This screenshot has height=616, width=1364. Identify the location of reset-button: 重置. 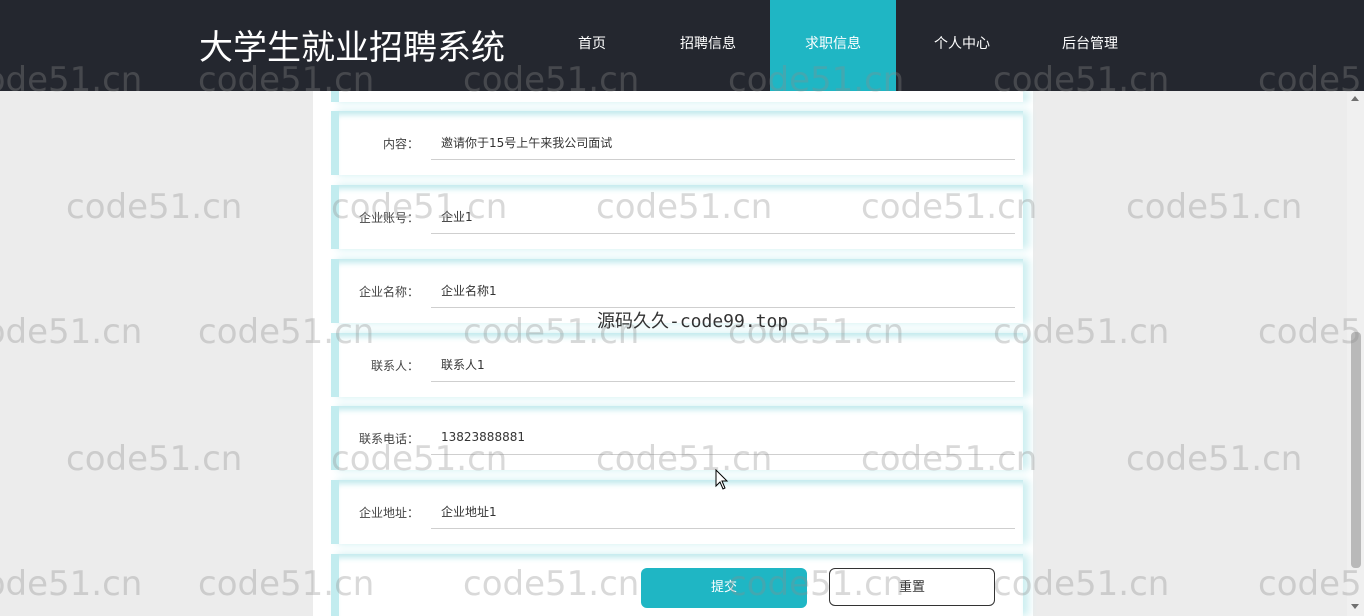
(912, 587).